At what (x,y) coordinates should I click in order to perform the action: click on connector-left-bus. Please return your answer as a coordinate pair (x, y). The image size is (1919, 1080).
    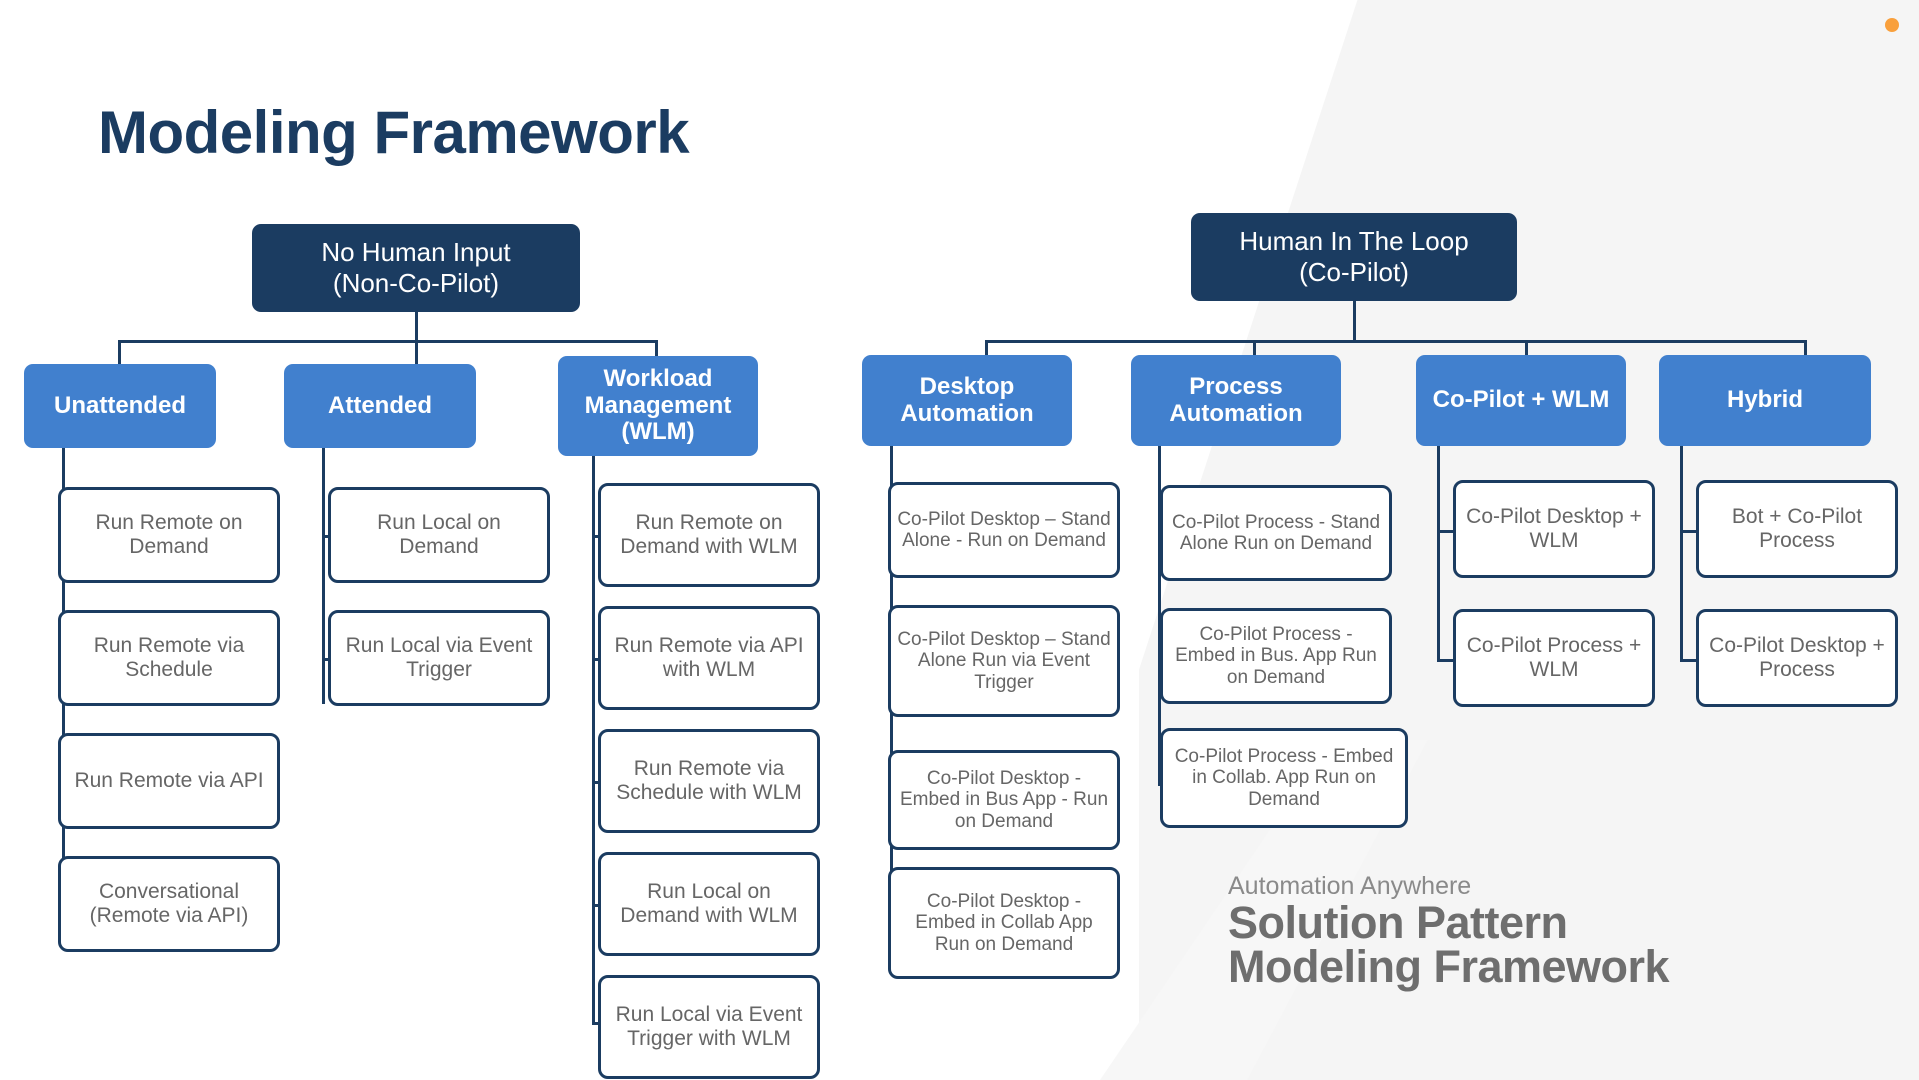
    Looking at the image, I should click on (388, 341).